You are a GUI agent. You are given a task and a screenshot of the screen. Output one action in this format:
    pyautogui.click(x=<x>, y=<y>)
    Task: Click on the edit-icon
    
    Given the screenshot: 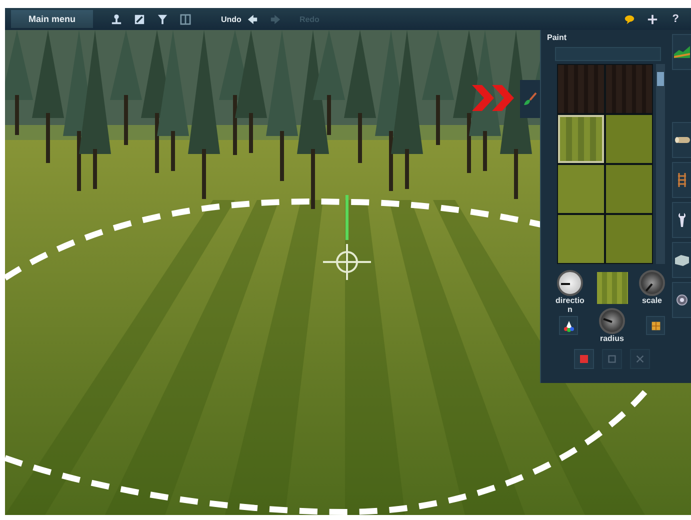 What is the action you would take?
    pyautogui.click(x=139, y=19)
    